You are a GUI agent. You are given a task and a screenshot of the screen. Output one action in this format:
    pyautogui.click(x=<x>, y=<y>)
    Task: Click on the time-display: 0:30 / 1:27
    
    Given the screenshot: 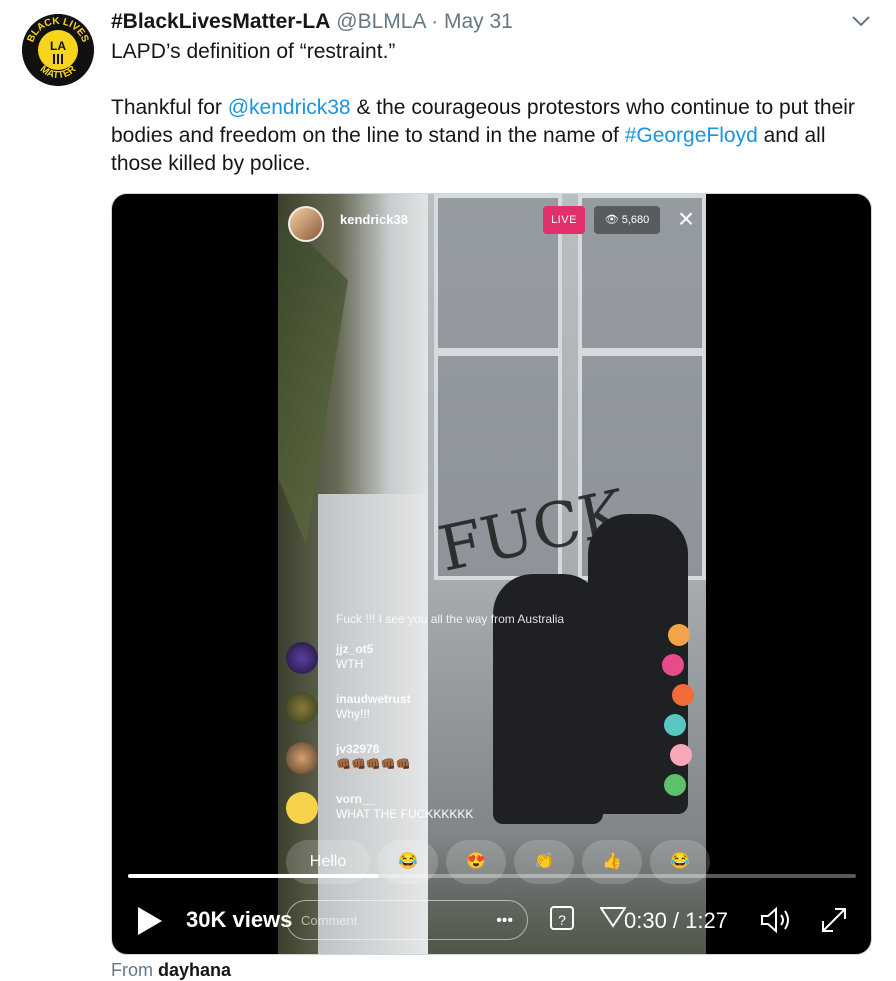 What is the action you would take?
    pyautogui.click(x=676, y=920)
    